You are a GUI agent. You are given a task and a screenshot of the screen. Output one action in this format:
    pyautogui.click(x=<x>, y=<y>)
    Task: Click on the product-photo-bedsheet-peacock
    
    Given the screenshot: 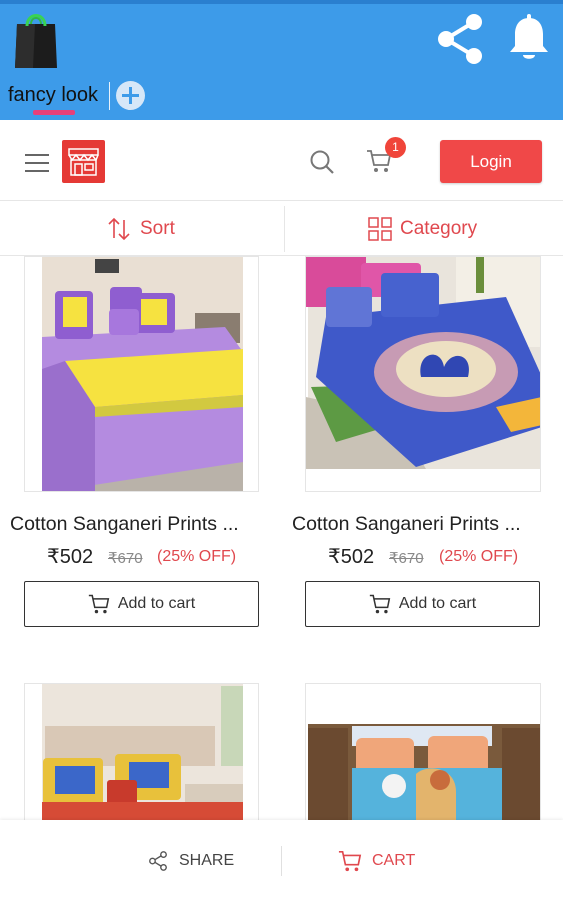 What is the action you would take?
    pyautogui.click(x=423, y=374)
    